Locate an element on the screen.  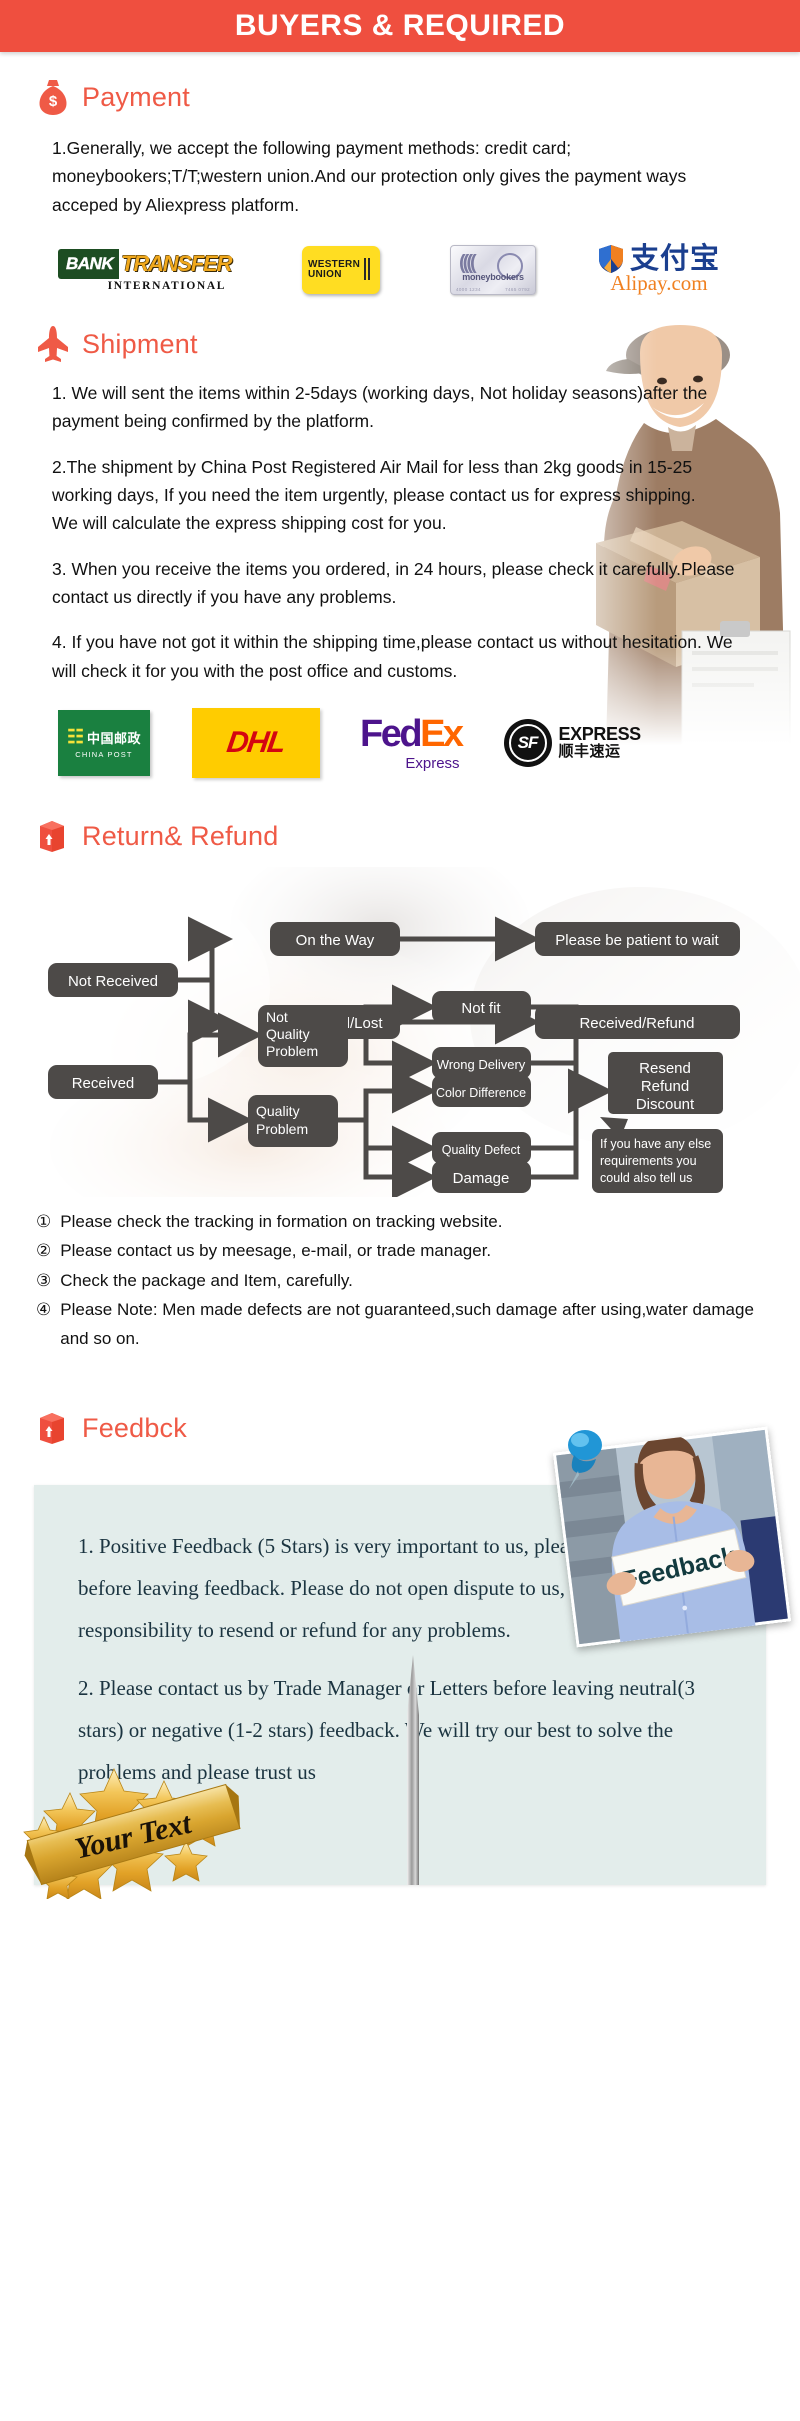
flow-node-damage: Damage is located at coordinates (481, 1178).